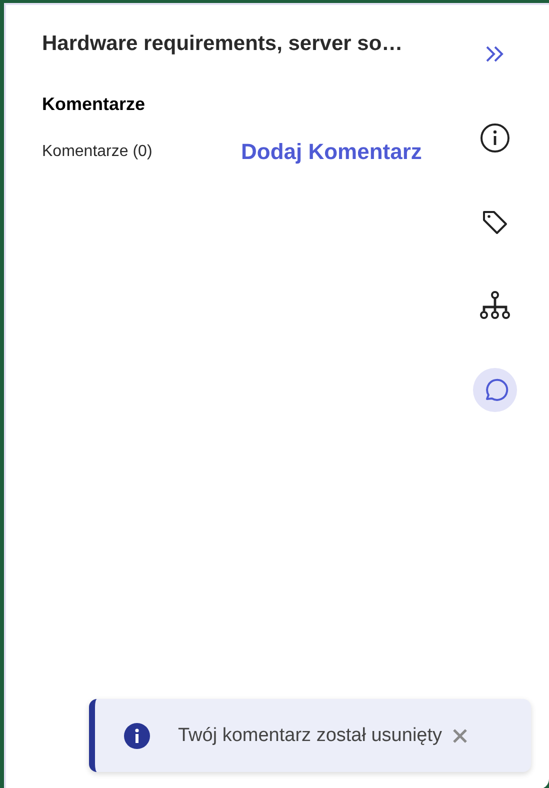  Describe the element at coordinates (94, 104) in the screenshot. I see `section-heading: Komentarze` at that location.